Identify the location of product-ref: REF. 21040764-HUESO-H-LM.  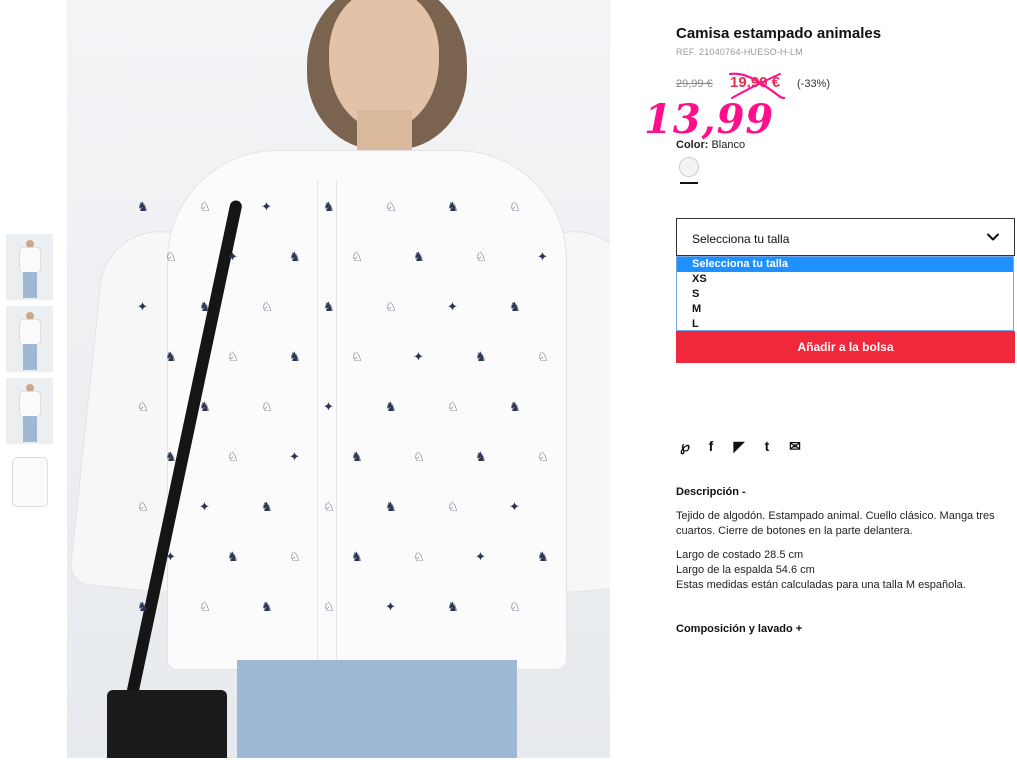
(739, 52).